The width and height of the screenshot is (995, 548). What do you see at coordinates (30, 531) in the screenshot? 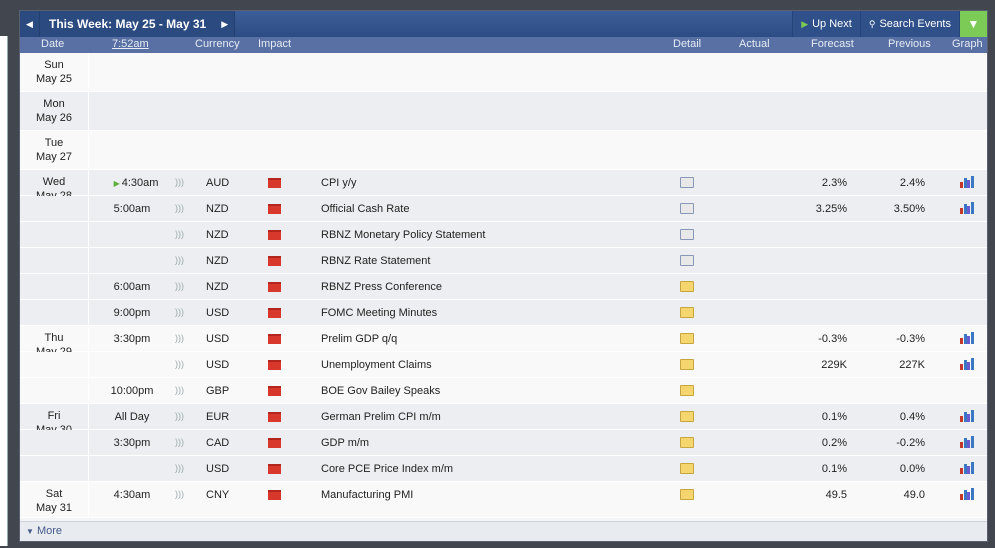
I see `chevron-down-icon: ▼` at bounding box center [30, 531].